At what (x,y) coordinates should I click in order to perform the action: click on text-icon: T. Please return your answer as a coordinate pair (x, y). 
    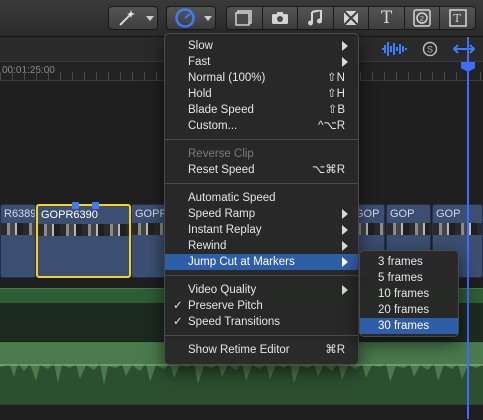
    Looking at the image, I should click on (386, 18).